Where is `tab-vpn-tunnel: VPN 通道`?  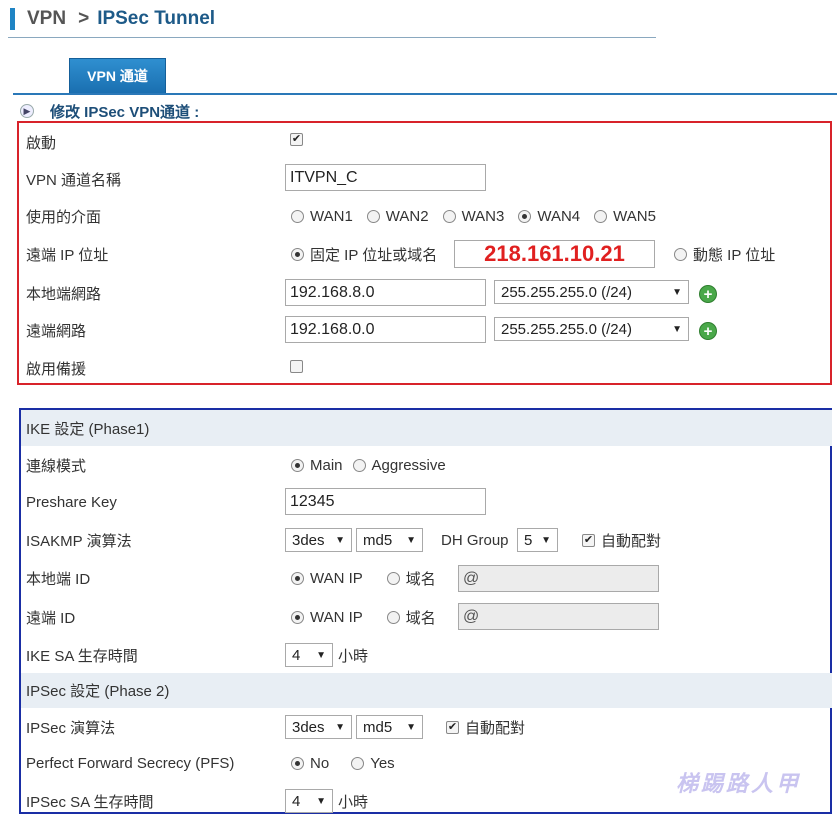 tab-vpn-tunnel: VPN 通道 is located at coordinates (117, 76).